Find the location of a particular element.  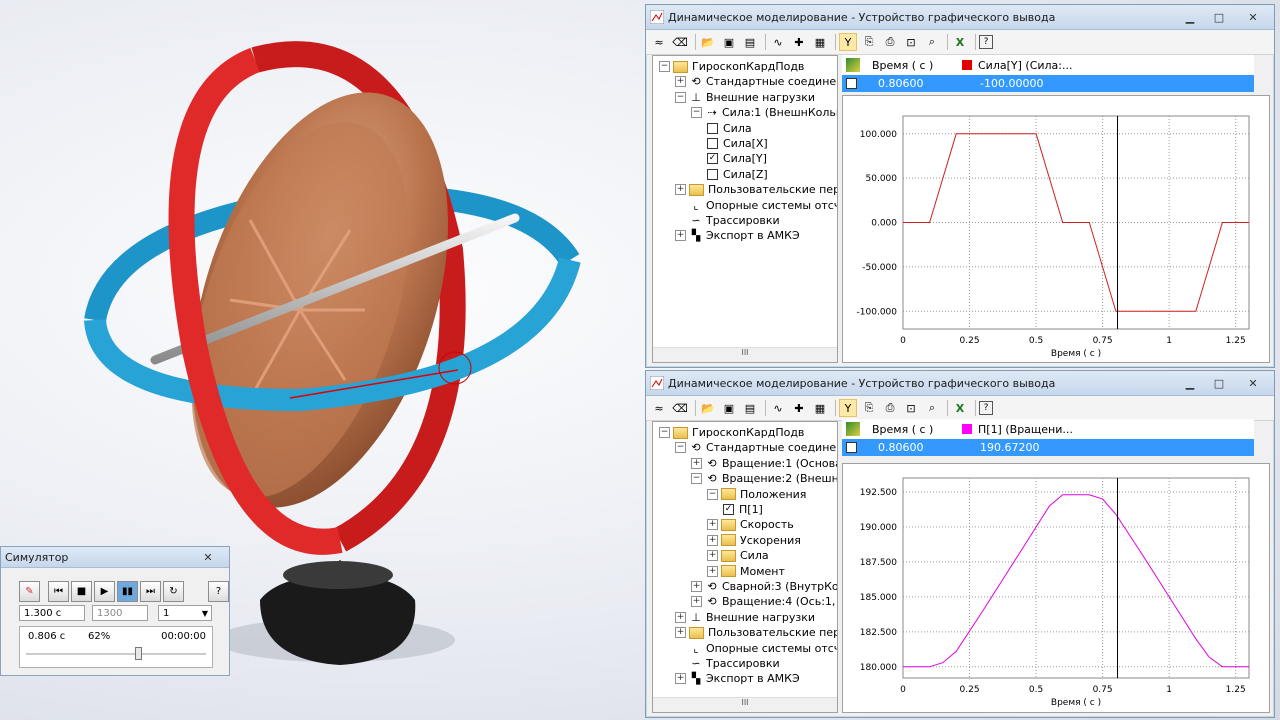

end-time-field: 1.300 с is located at coordinates (52, 613).